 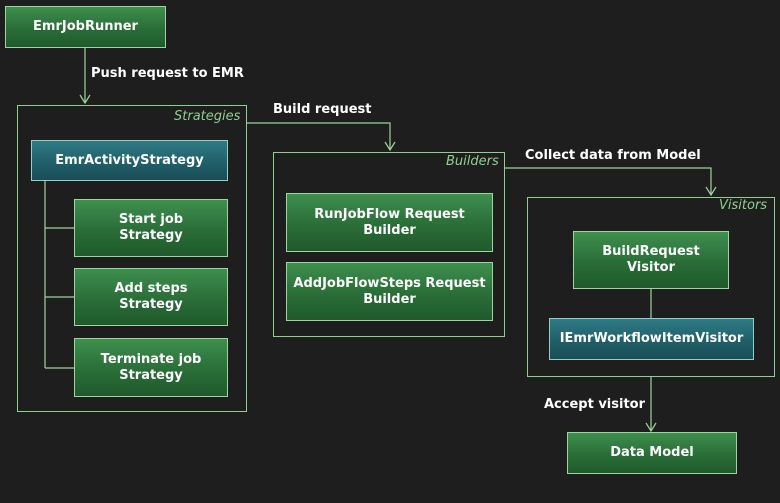 I want to click on edge-label-accept-visitor: Accept visitor, so click(x=595, y=404).